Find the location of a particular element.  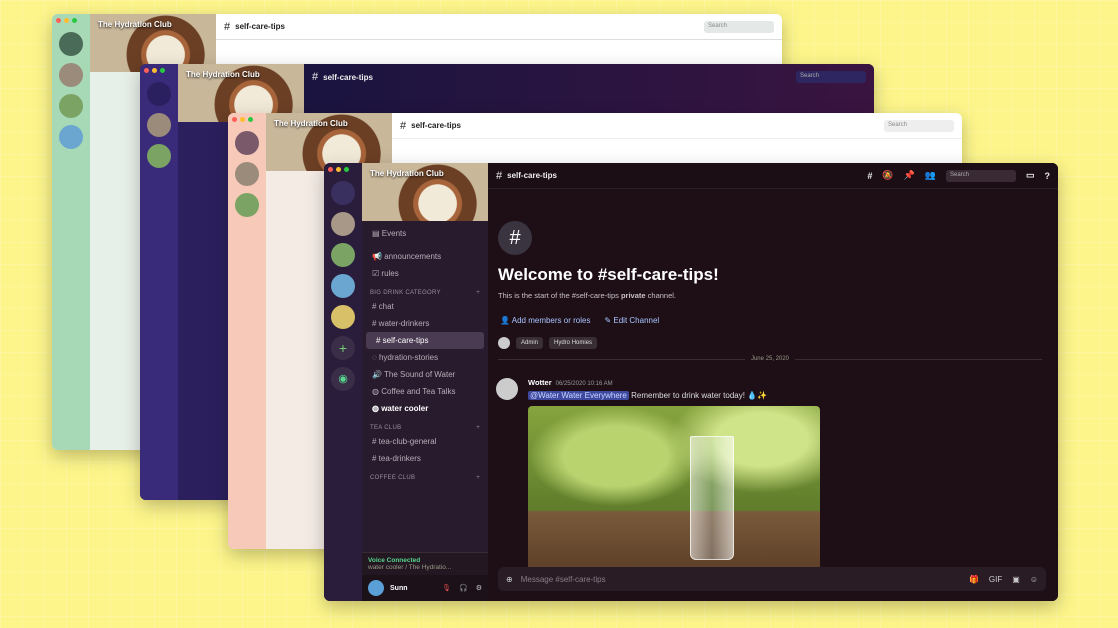

bell-icon: 🔕 is located at coordinates (887, 175).